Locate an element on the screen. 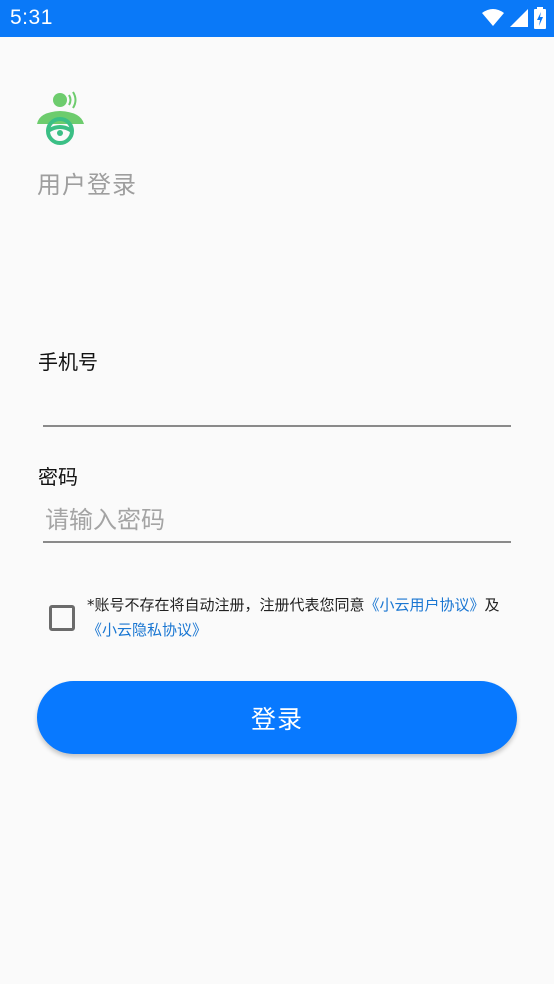 The height and width of the screenshot is (984, 554). status-bar: 5:31 is located at coordinates (277, 18).